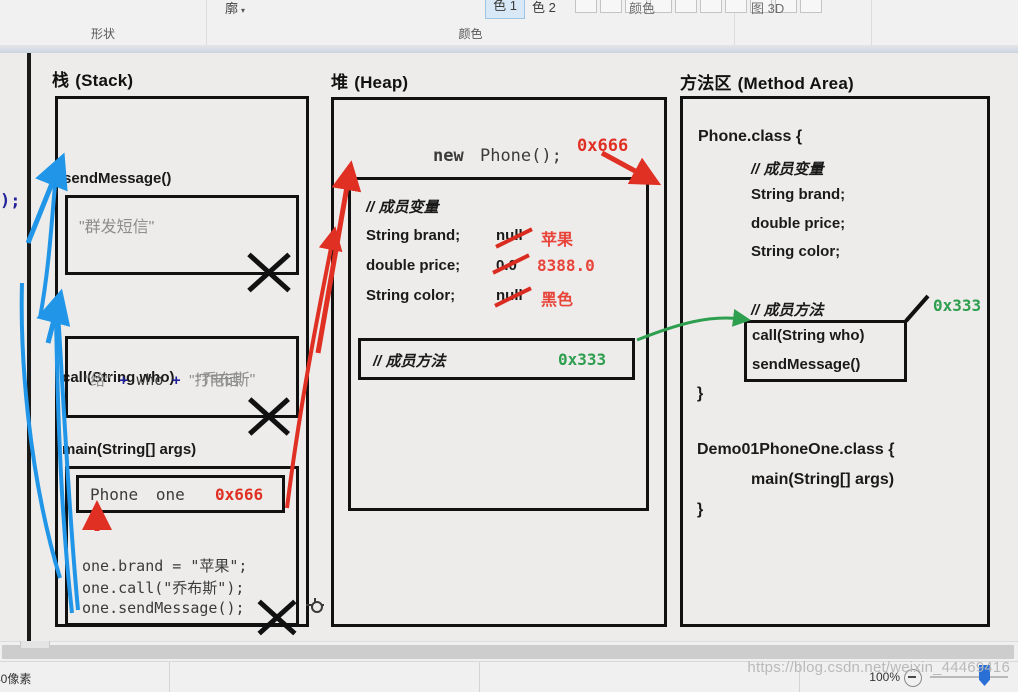 The width and height of the screenshot is (1018, 692). Describe the element at coordinates (969, 677) in the screenshot. I see `zoom-slider-track` at that location.